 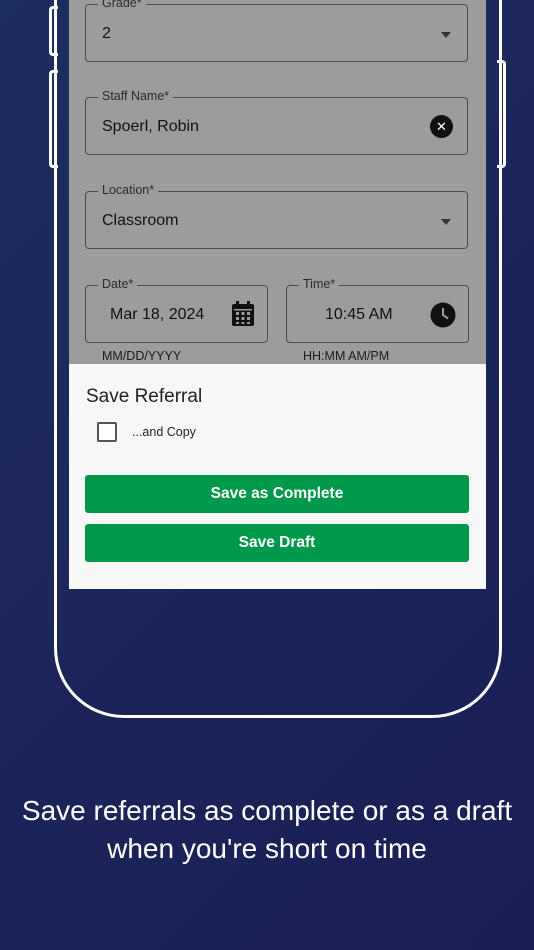 I want to click on clock-icon, so click(x=443, y=315).